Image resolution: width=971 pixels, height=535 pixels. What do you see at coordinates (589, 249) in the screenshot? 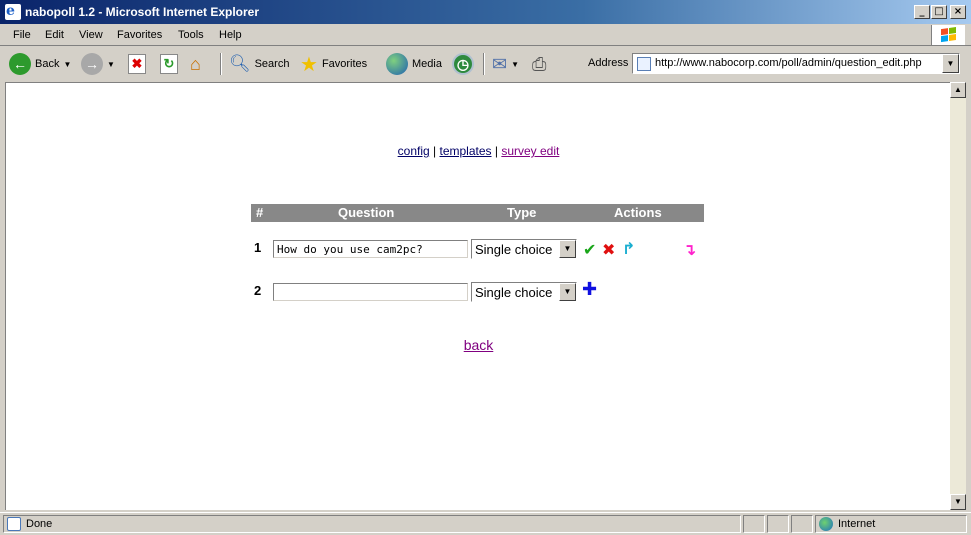
I see `accept-icon: ✔` at bounding box center [589, 249].